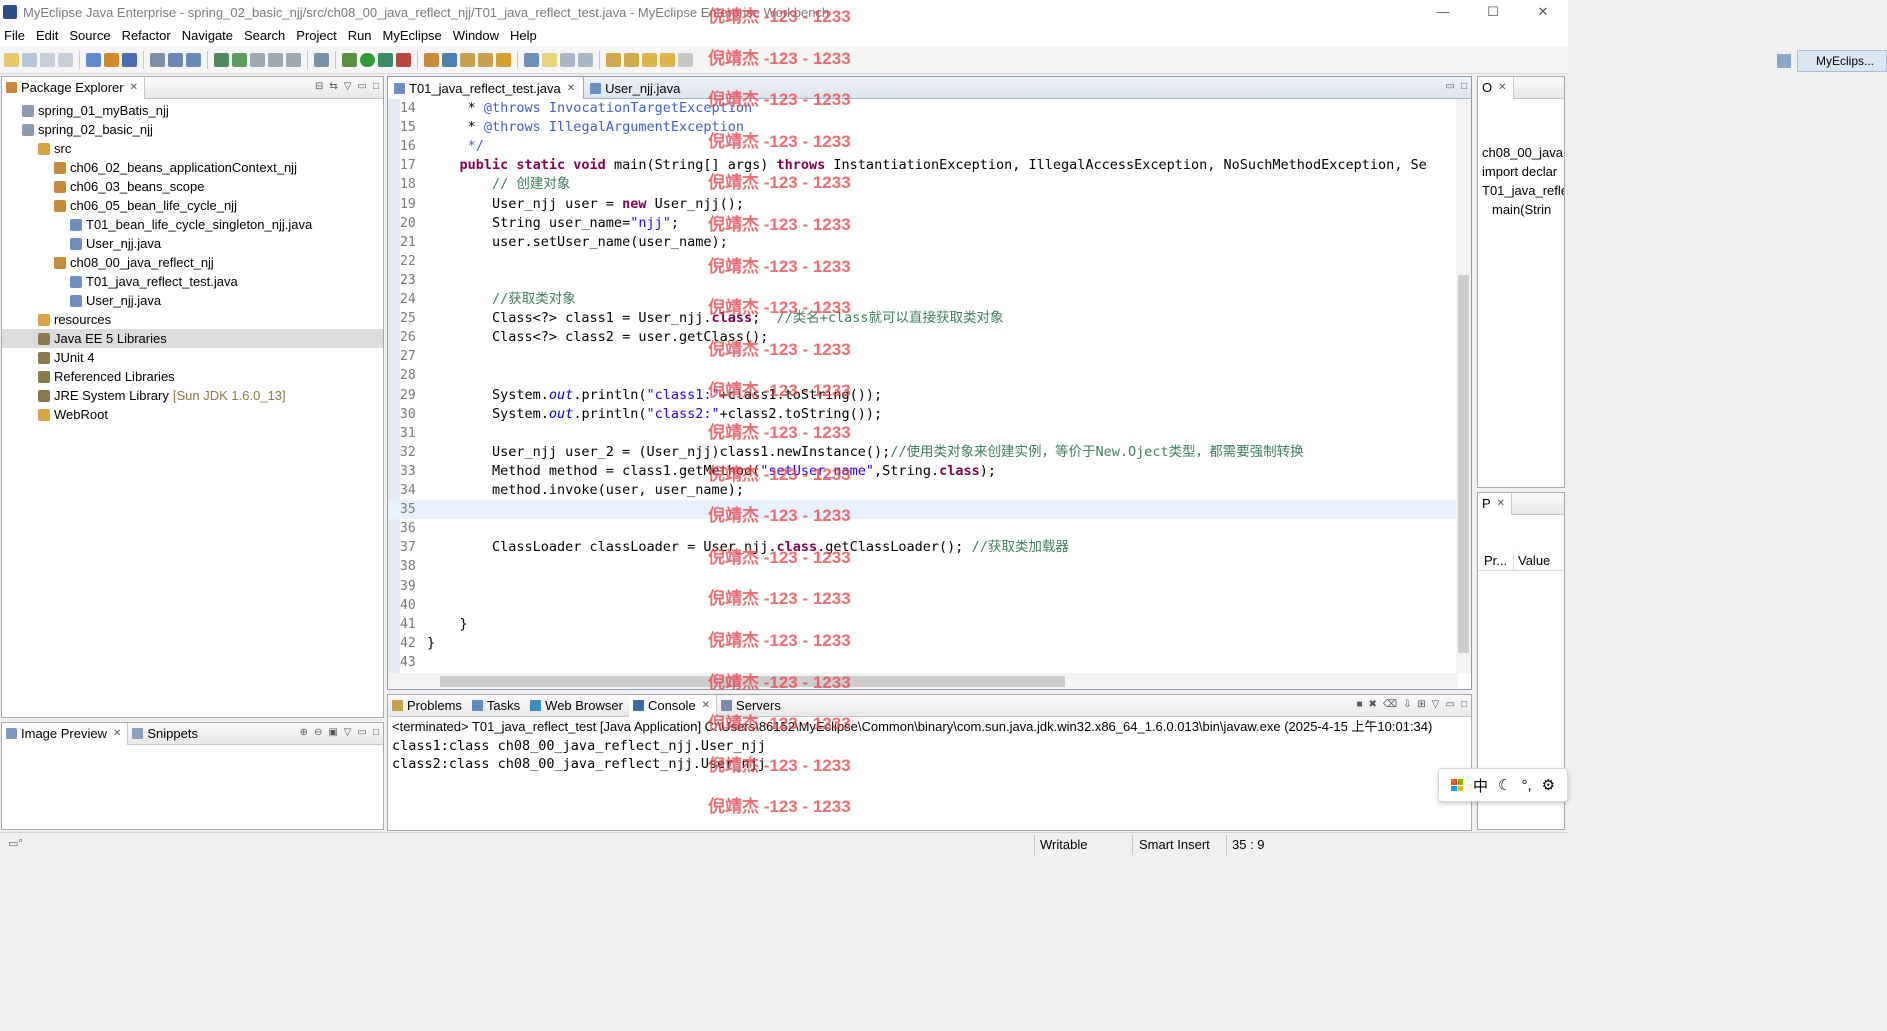 The width and height of the screenshot is (1887, 1031). I want to click on tab-user-njj: User_njj.java, so click(636, 88).